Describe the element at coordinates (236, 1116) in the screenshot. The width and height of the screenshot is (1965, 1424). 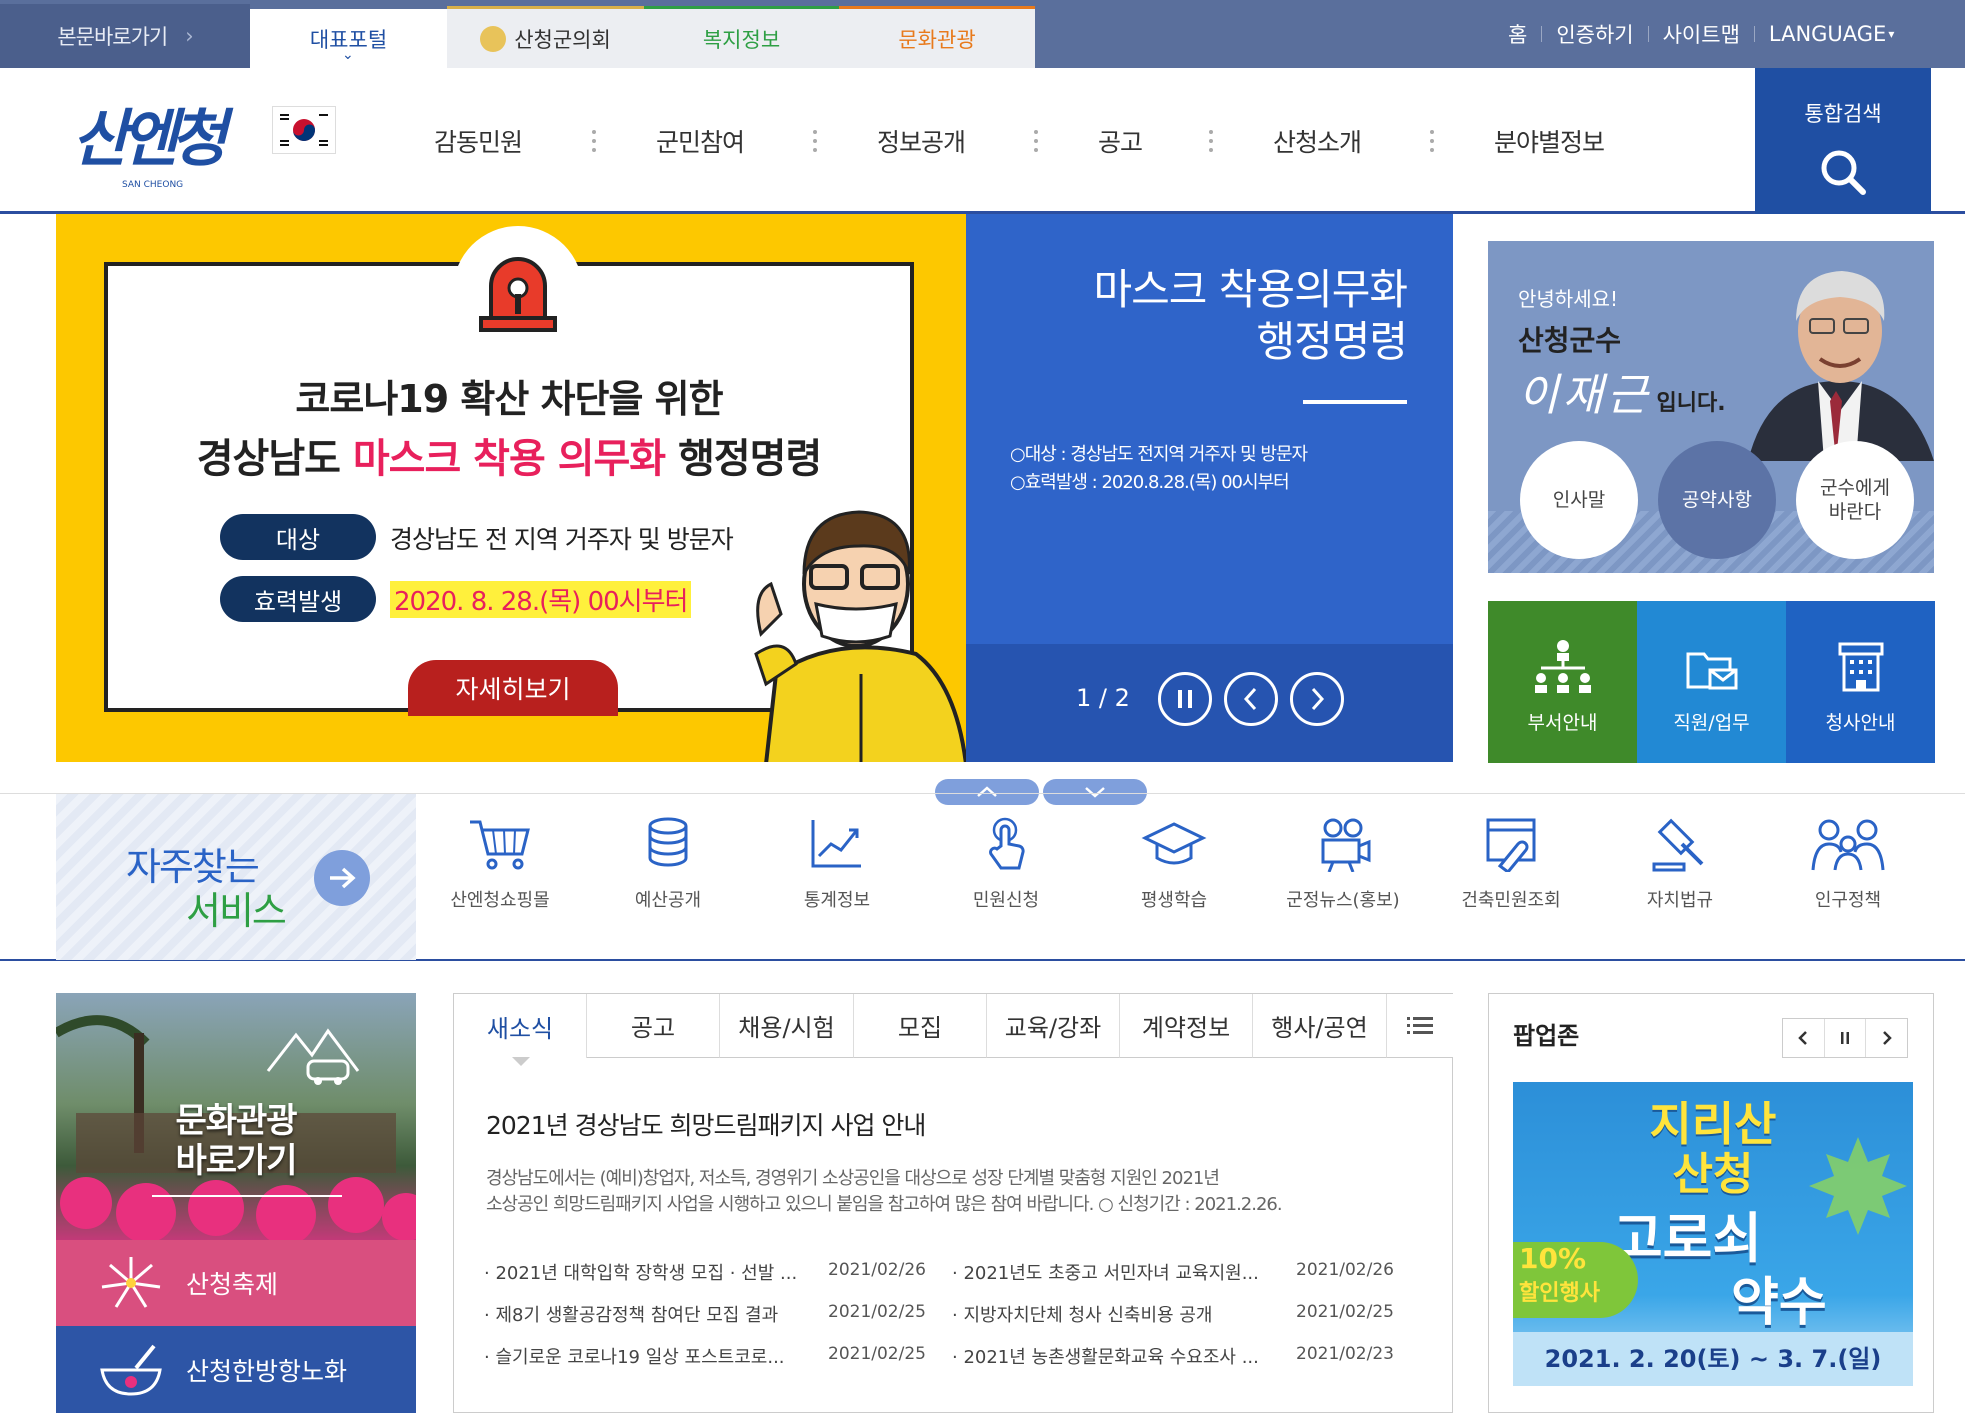
I see `culture-tourism-link: 문화관광 바로가기` at that location.